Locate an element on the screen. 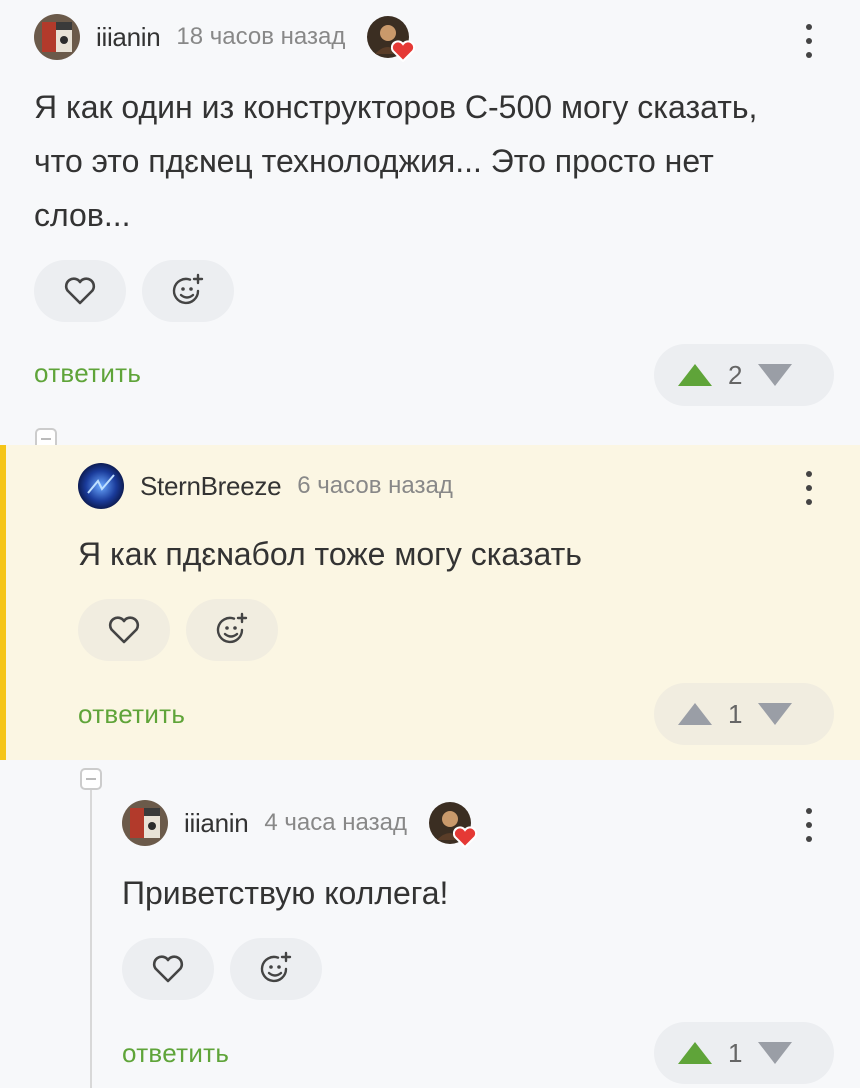 Image resolution: width=860 pixels, height=1088 pixels. comment-header: iiianin 18 часов назад is located at coordinates (225, 38).